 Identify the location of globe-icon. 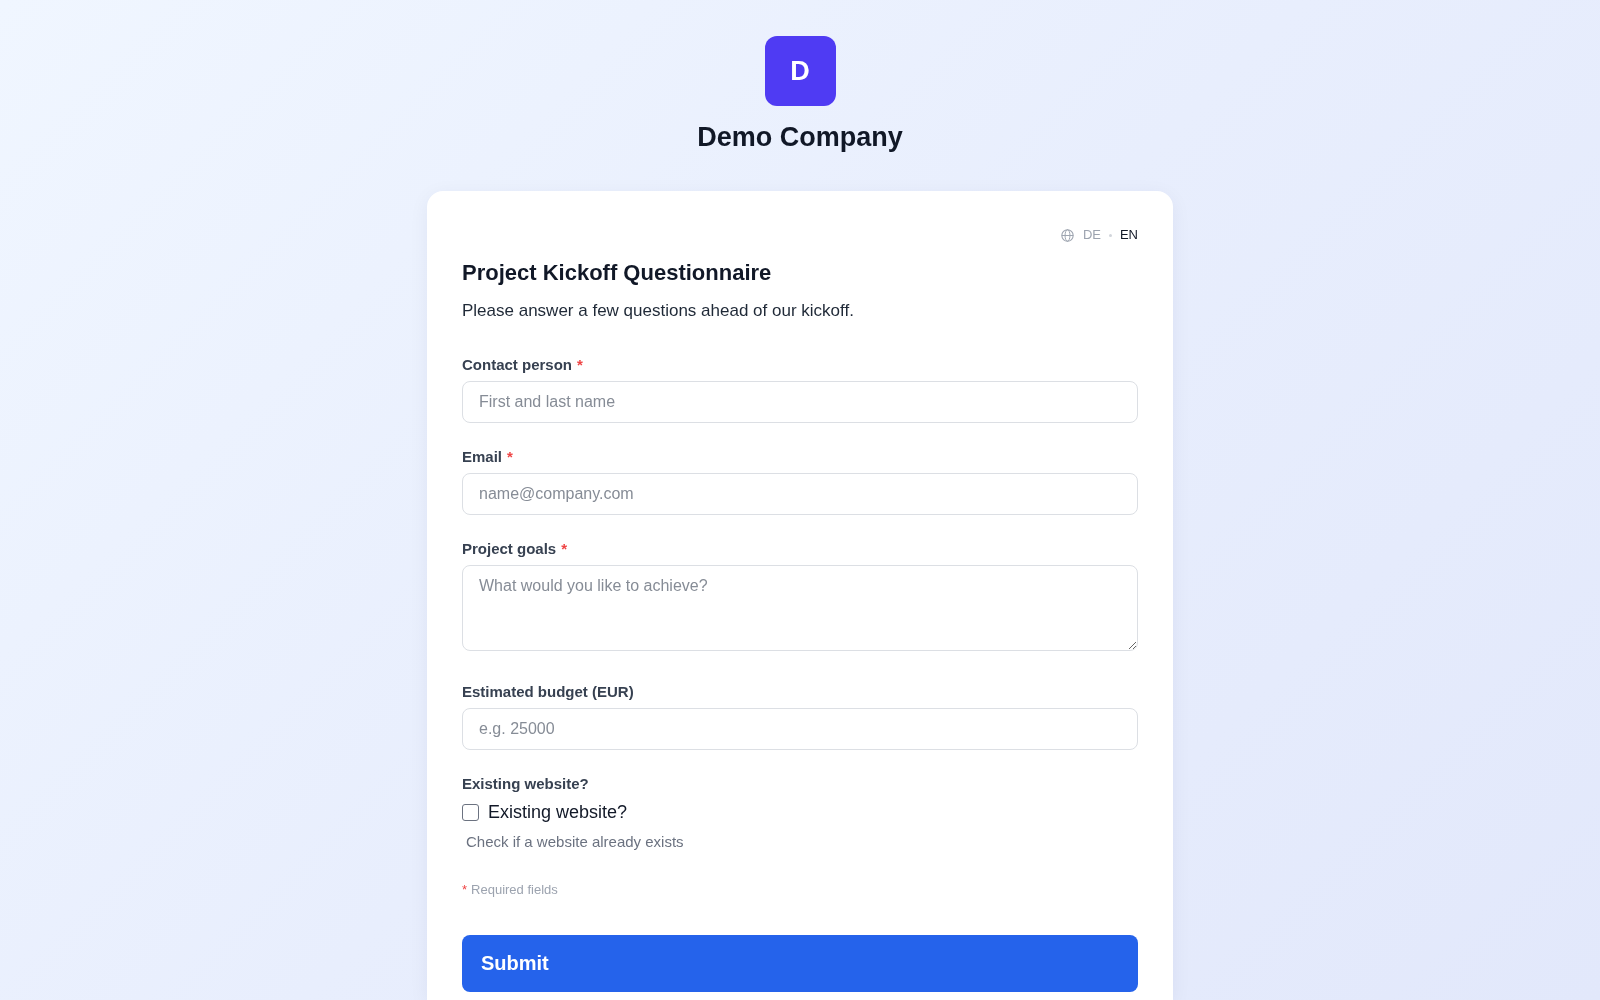
(1067, 235).